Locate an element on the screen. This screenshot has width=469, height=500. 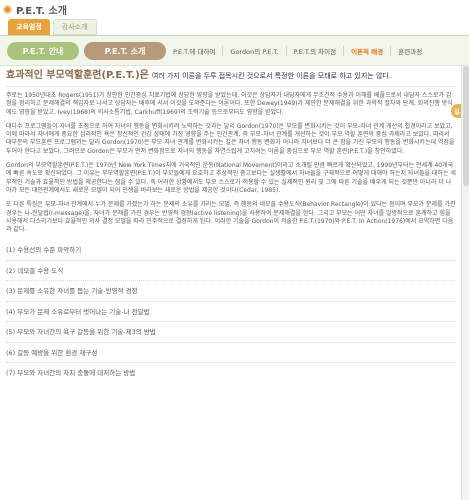
pet-guide-button: P.E.T. 안내 is located at coordinates (43, 51).